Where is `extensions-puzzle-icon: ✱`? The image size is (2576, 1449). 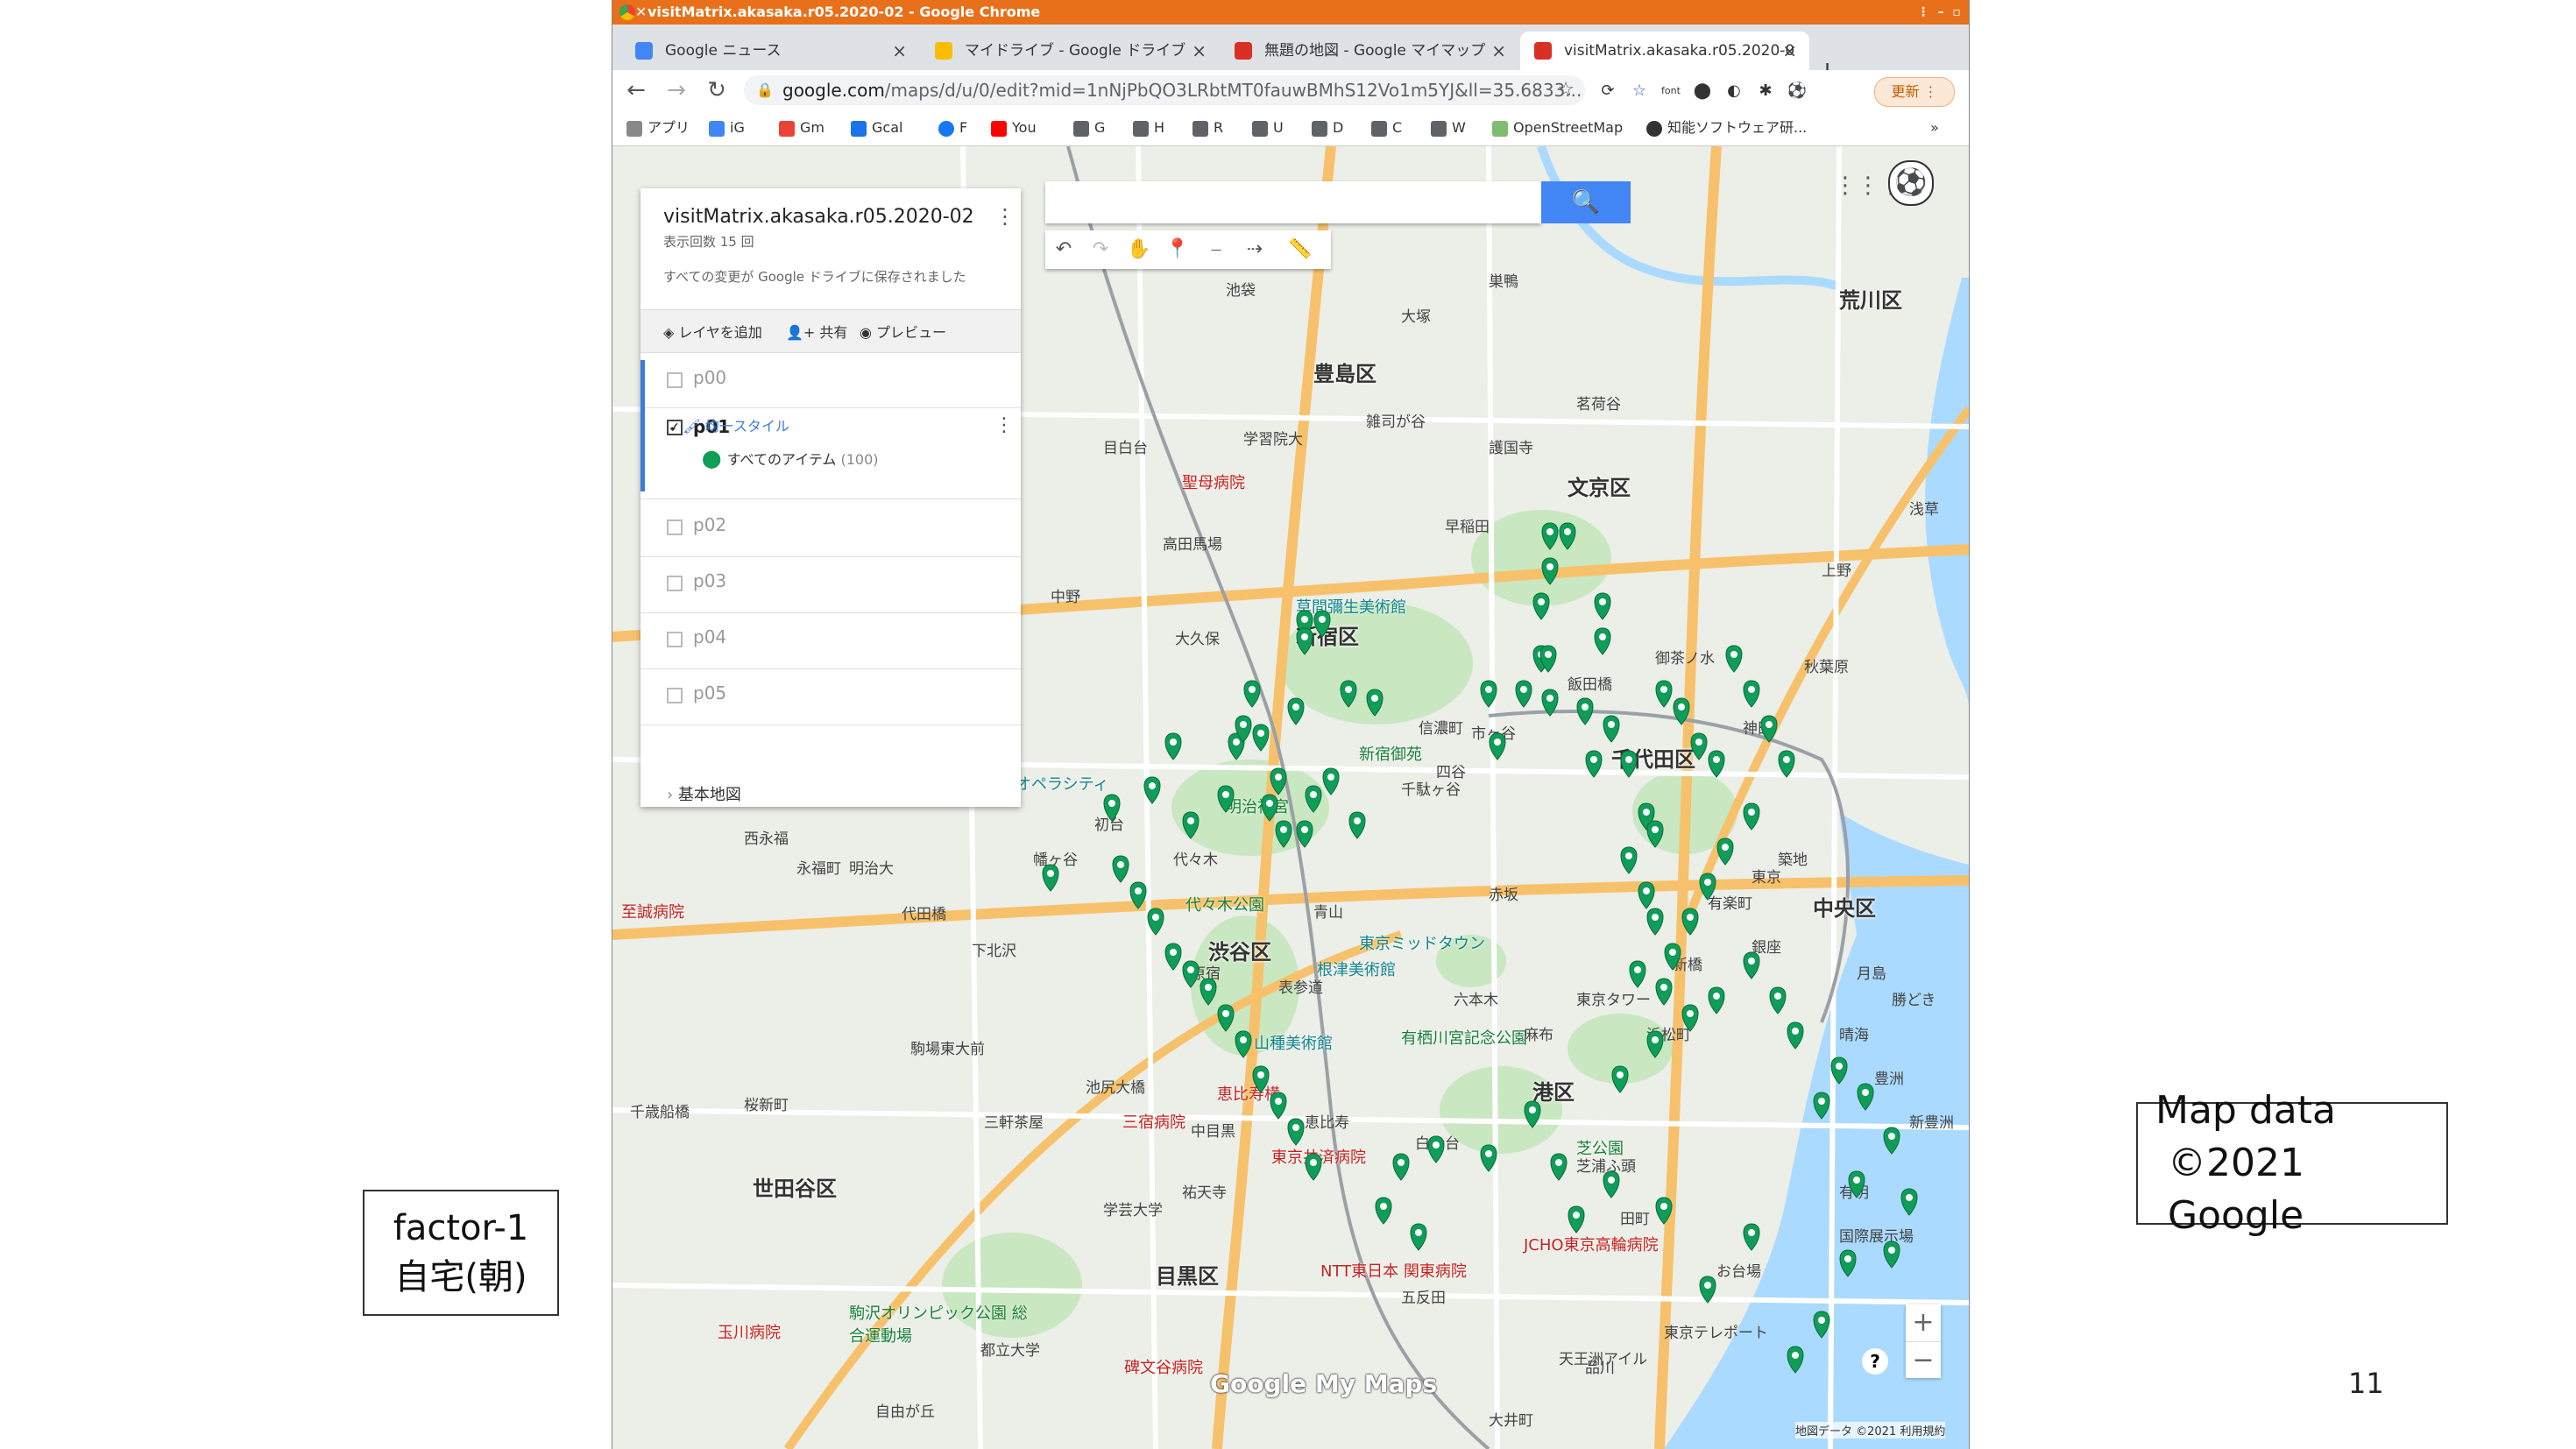 extensions-puzzle-icon: ✱ is located at coordinates (1765, 92).